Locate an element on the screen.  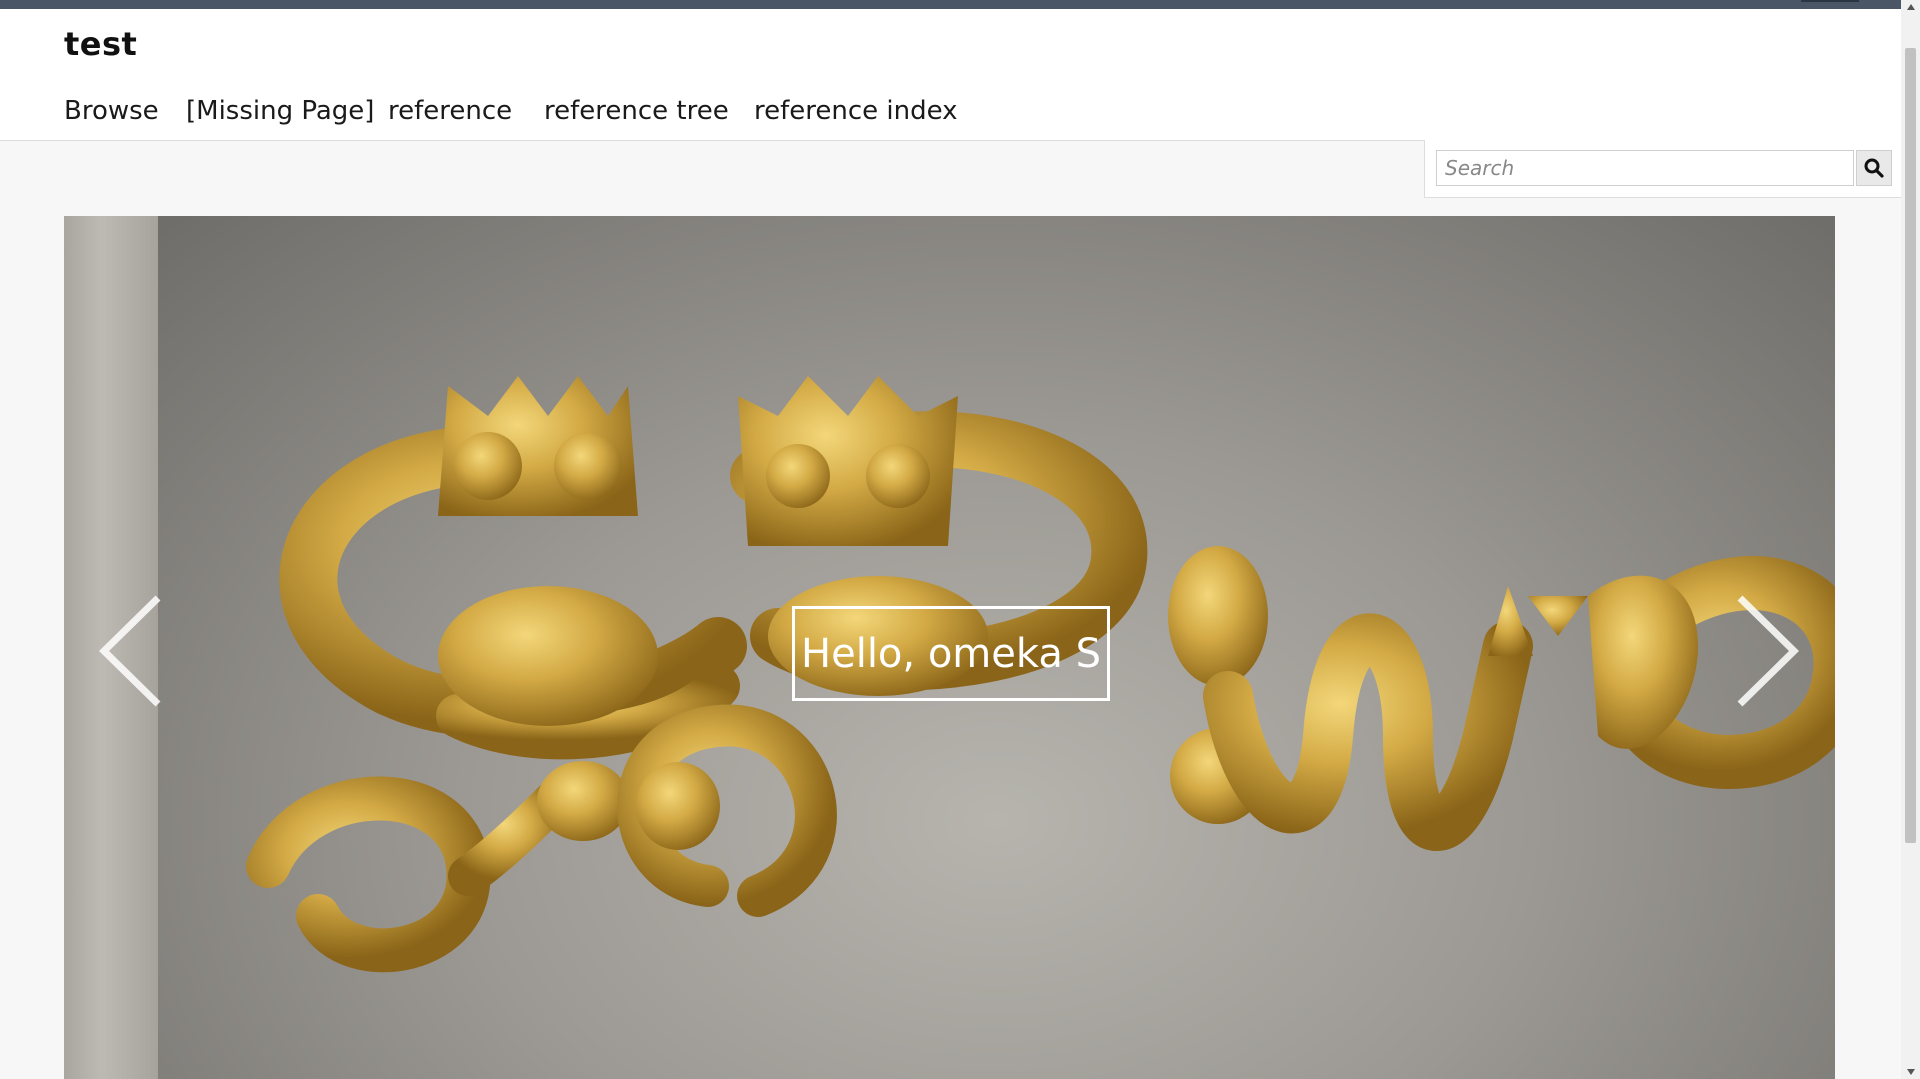
previous-slide-button is located at coordinates (134, 651).